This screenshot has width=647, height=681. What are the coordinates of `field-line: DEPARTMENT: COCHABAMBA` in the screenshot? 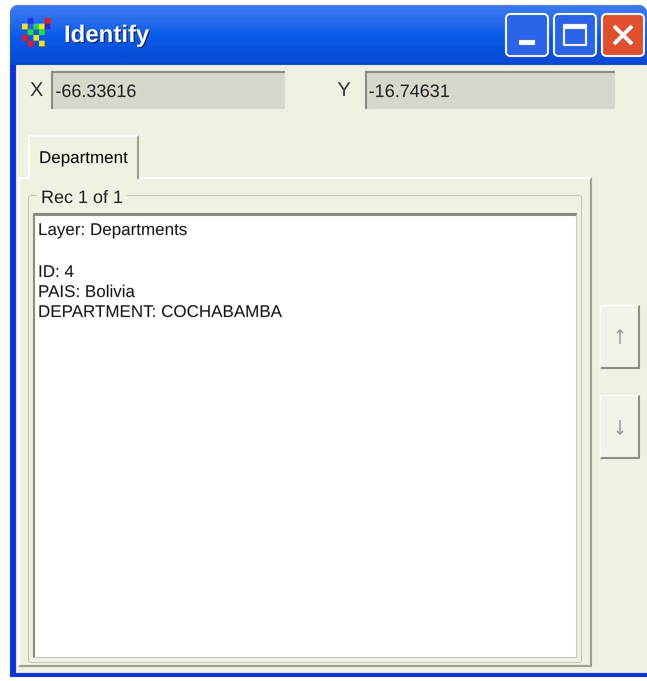 It's located at (160, 312).